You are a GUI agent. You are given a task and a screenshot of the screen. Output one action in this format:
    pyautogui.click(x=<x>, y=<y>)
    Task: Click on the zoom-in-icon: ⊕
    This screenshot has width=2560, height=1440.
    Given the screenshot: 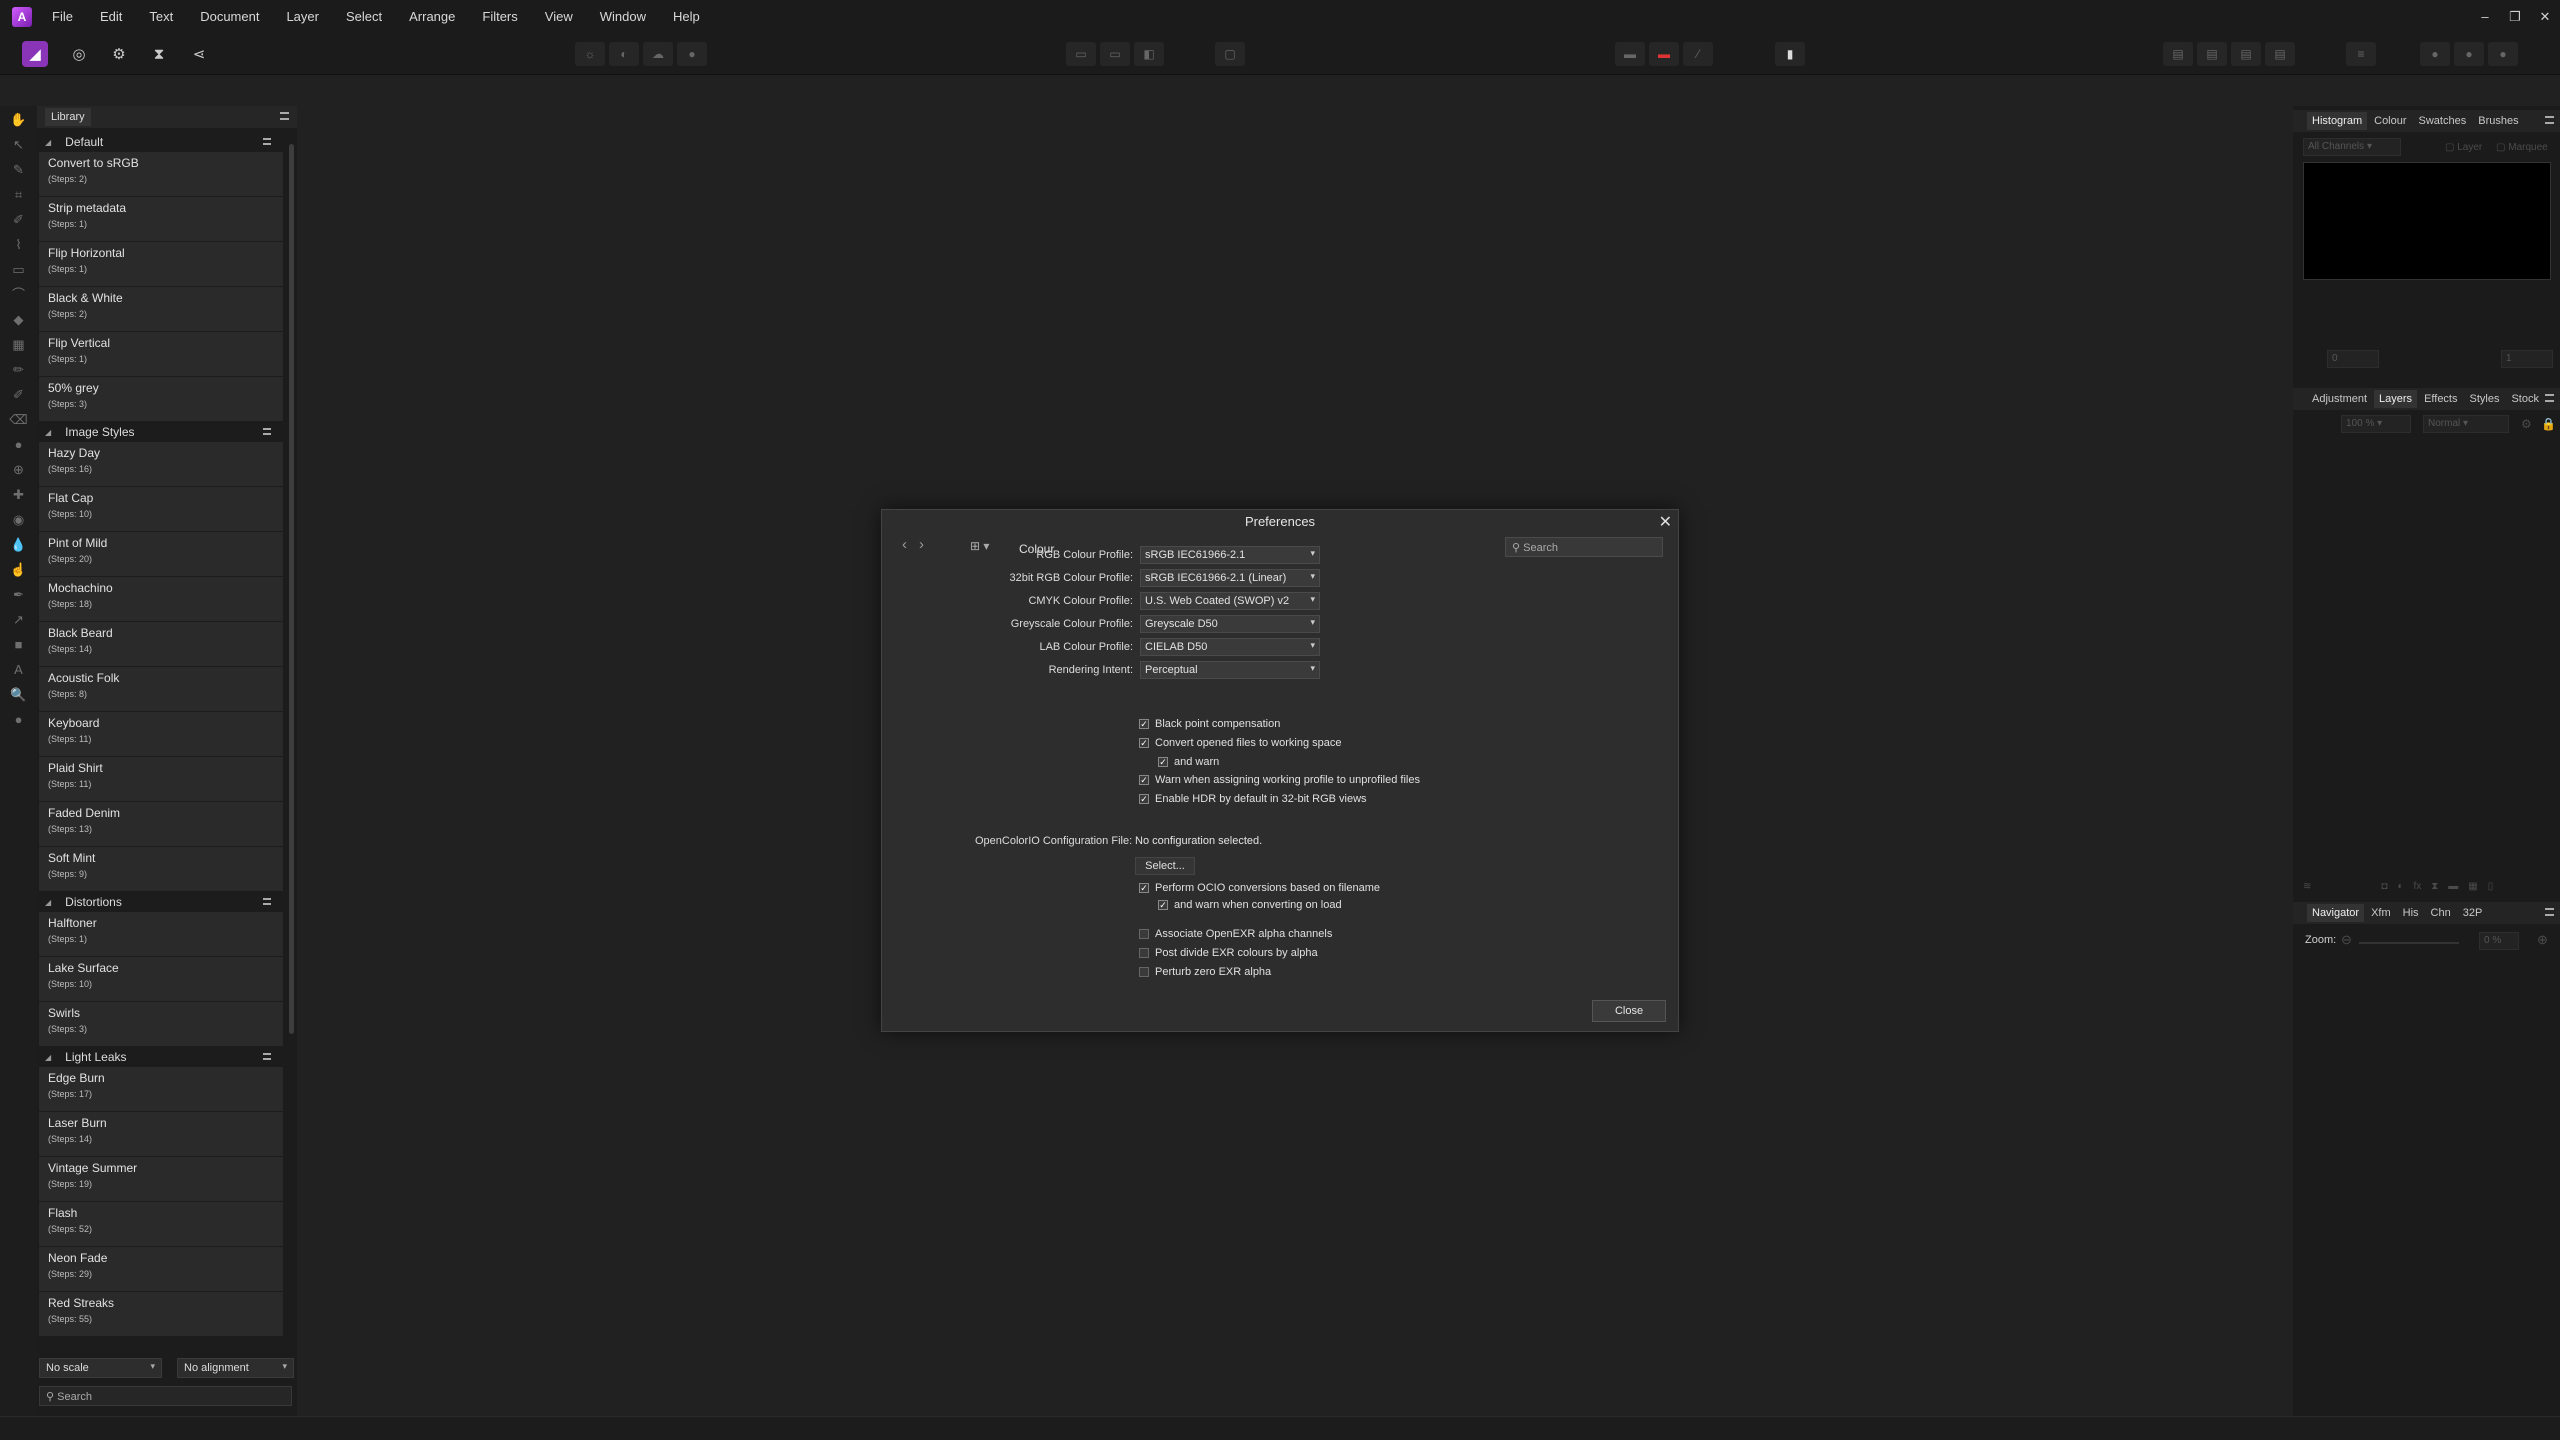 What is the action you would take?
    pyautogui.click(x=2542, y=940)
    